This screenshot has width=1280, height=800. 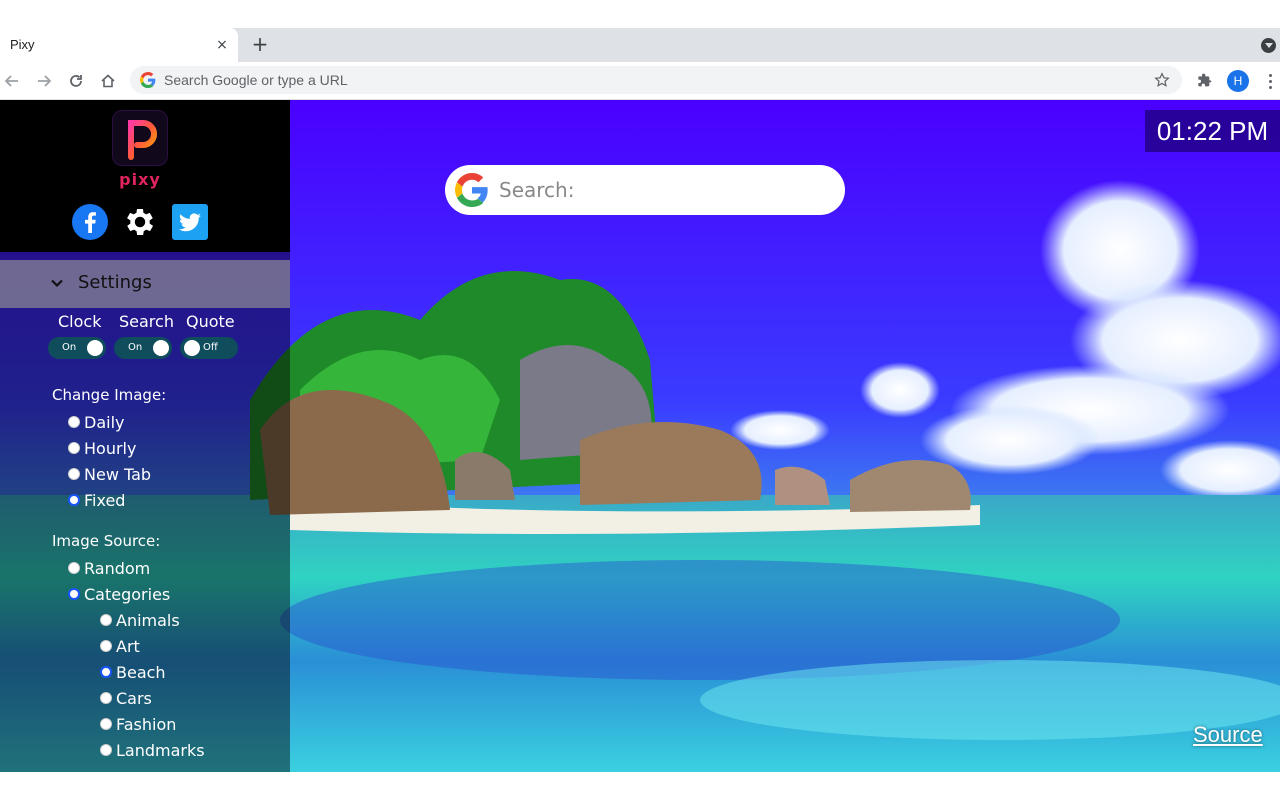 I want to click on extensions-puzzle-icon, so click(x=1205, y=81).